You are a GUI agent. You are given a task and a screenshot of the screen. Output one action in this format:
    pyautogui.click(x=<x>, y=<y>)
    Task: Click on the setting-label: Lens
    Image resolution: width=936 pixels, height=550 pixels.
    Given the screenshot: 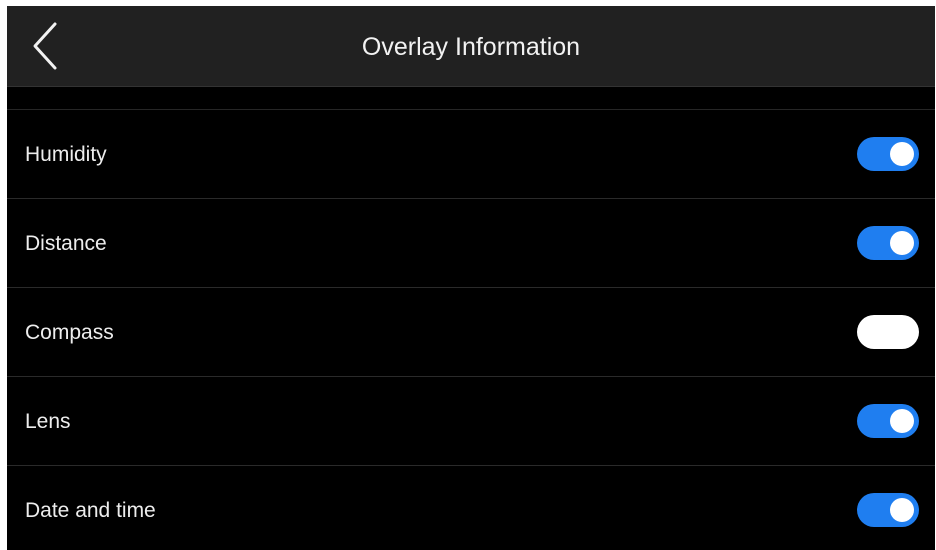 What is the action you would take?
    pyautogui.click(x=48, y=421)
    